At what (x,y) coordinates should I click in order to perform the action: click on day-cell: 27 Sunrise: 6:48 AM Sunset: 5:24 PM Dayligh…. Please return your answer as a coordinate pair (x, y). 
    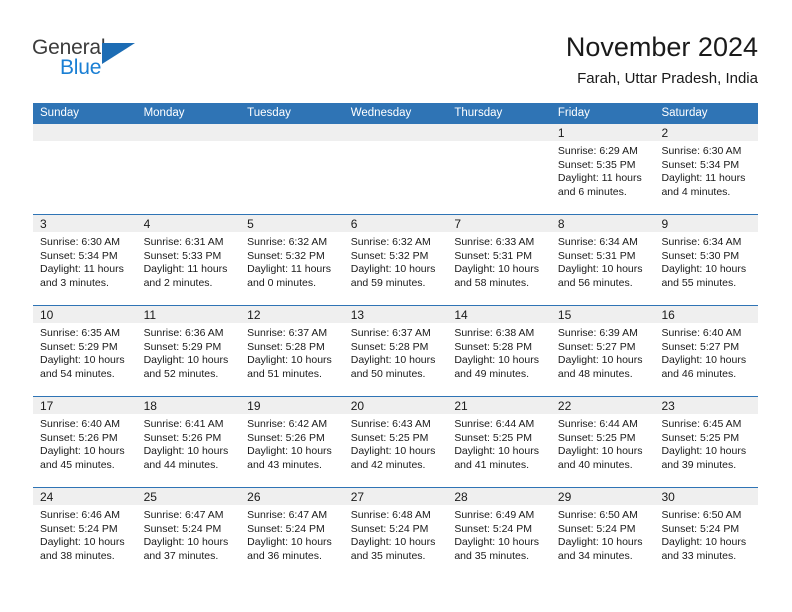
    Looking at the image, I should click on (395, 533).